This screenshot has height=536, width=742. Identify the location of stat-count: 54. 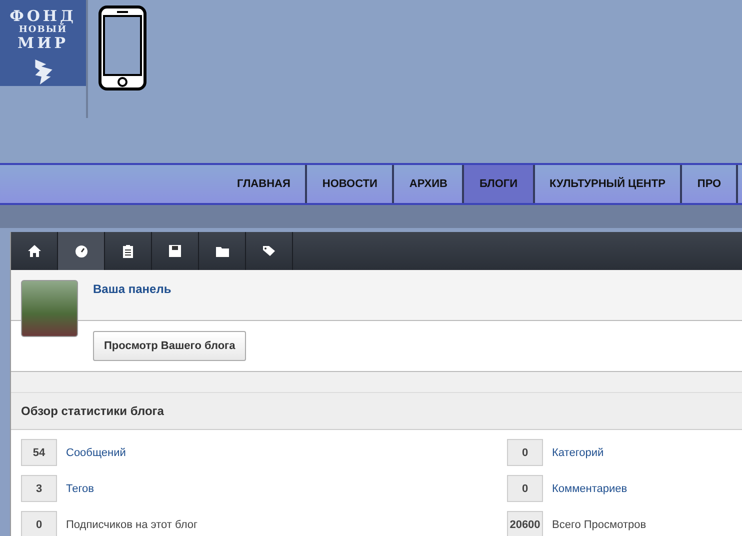
(39, 452).